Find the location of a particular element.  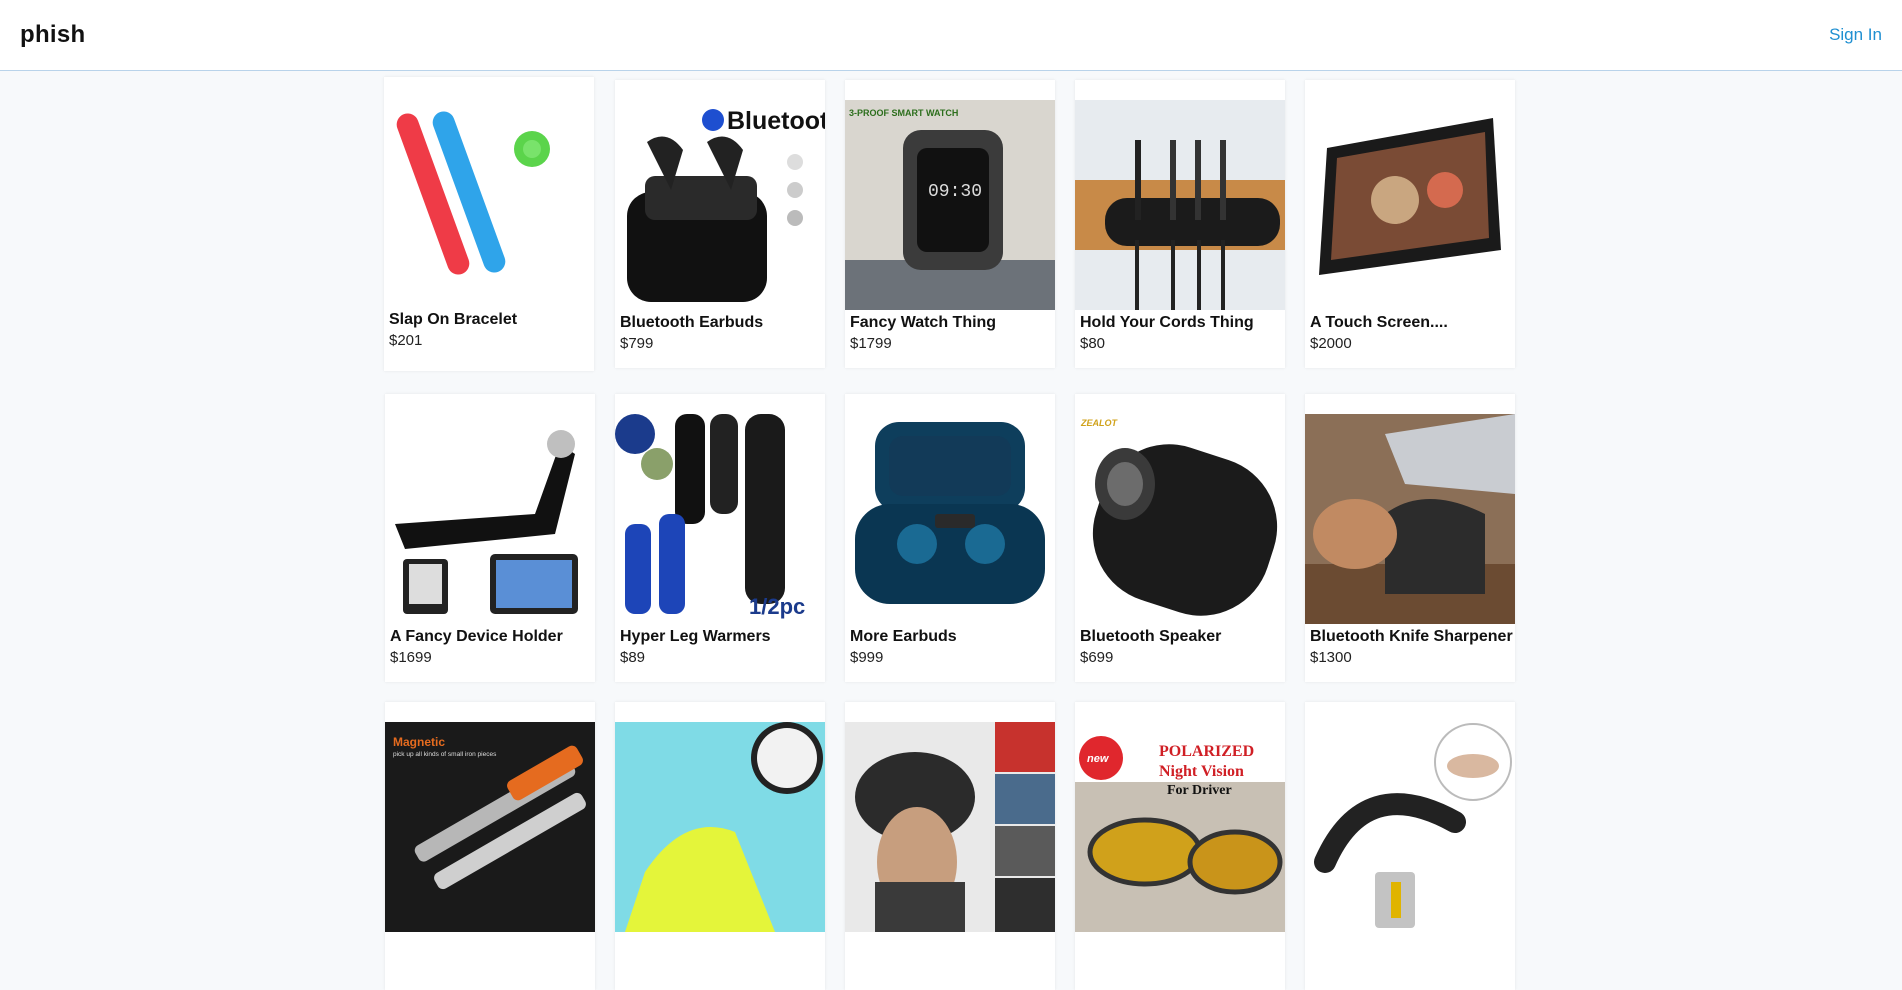

product-image-smart-watch: 3-PROOF SMART WATCH 09:30 is located at coordinates (950, 205).